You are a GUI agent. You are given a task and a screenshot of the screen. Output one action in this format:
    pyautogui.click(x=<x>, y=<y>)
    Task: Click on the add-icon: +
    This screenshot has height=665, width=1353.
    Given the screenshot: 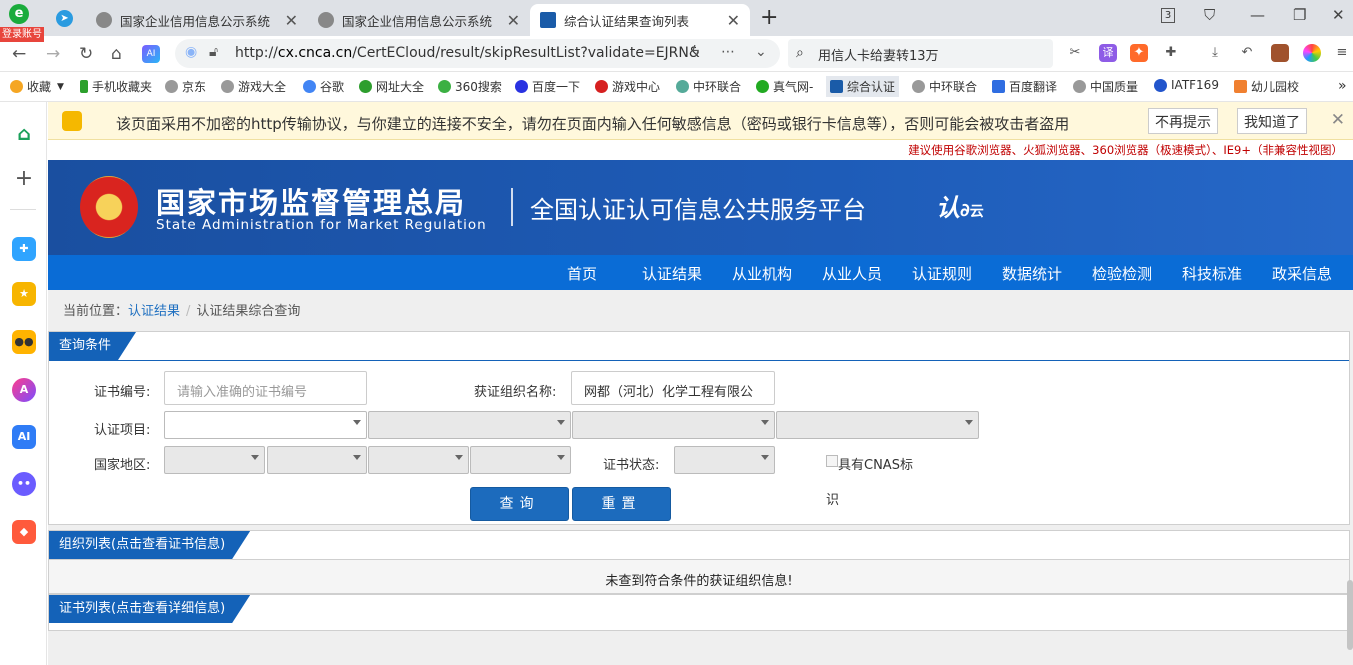 What is the action you would take?
    pyautogui.click(x=24, y=179)
    